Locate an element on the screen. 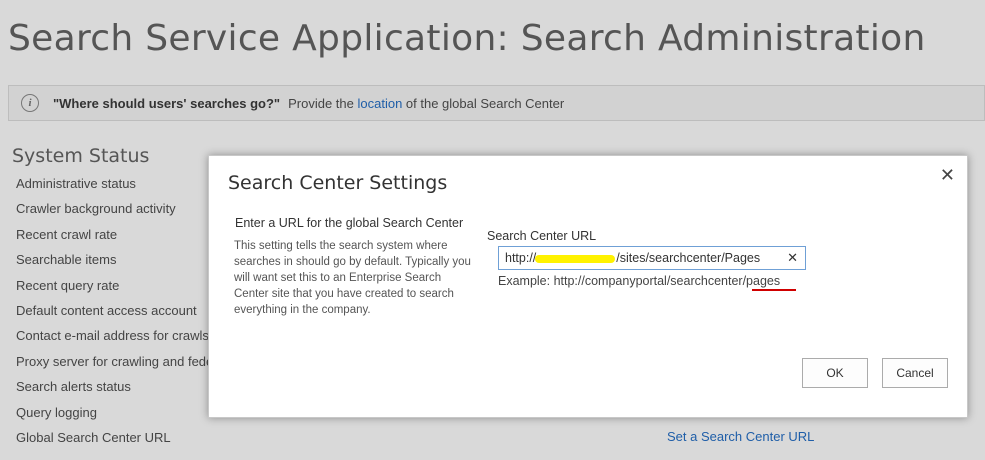 Image resolution: width=985 pixels, height=460 pixels. system-status-heading: System Status is located at coordinates (81, 156).